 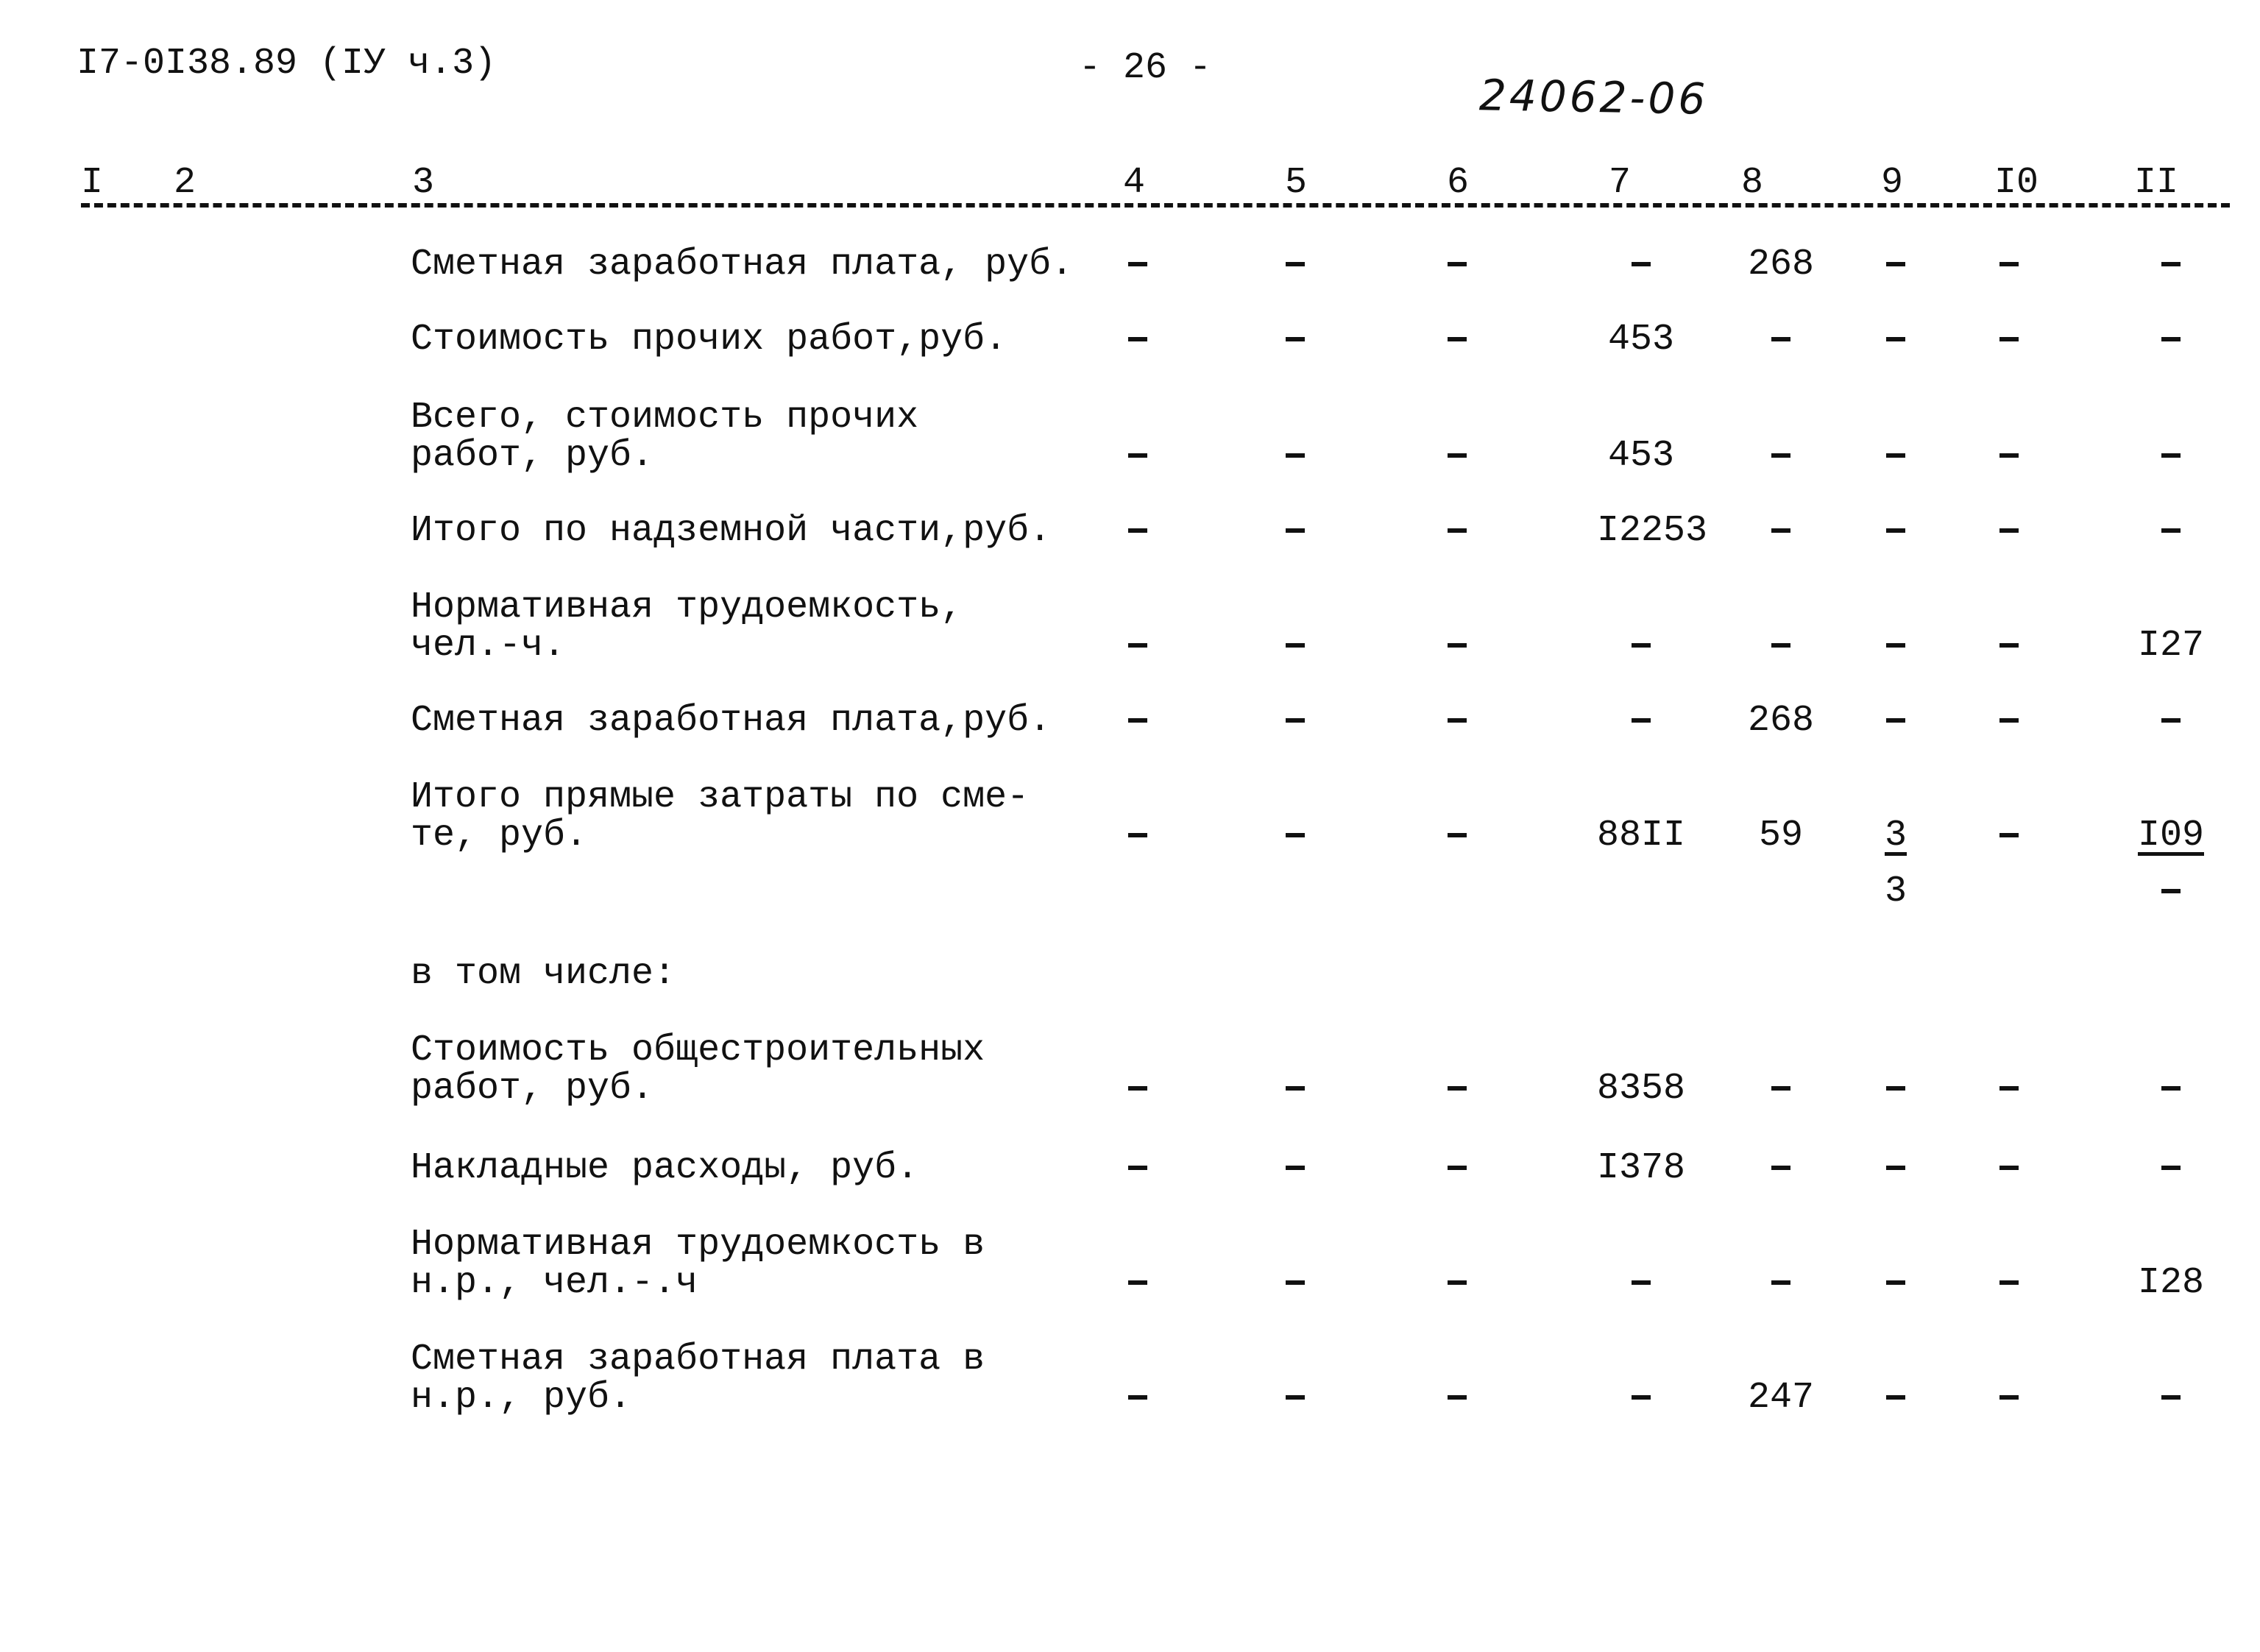 I want to click on cell-value: 8358, so click(x=1642, y=1089).